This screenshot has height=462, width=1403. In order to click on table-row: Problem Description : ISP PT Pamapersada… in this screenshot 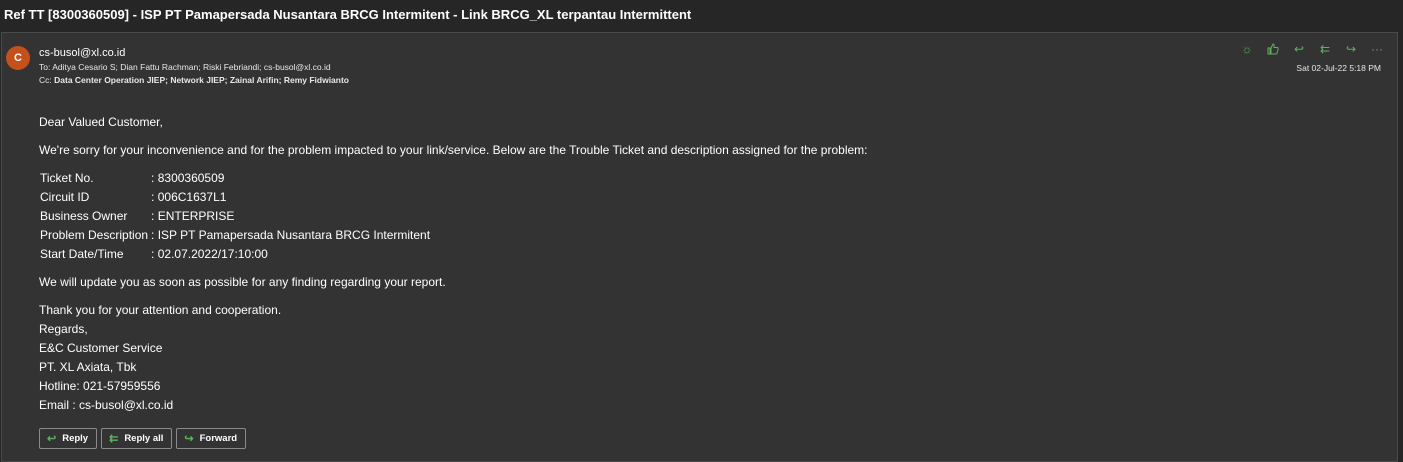, I will do `click(235, 235)`.